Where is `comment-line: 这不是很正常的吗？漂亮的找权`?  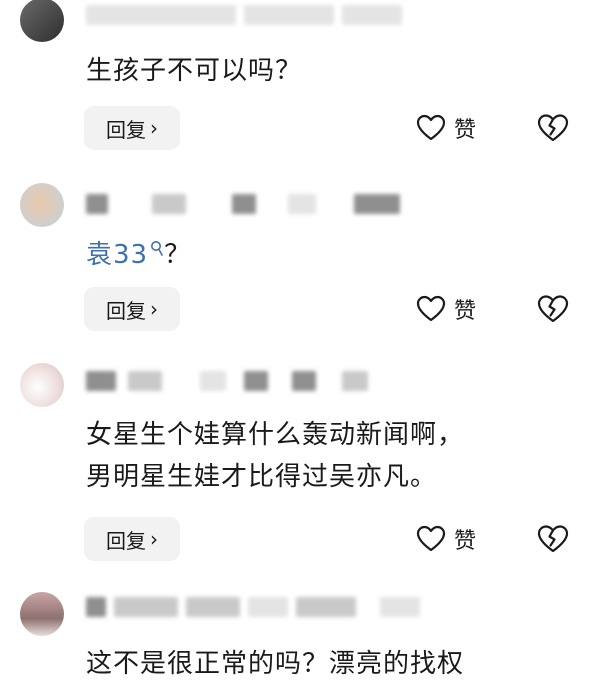 comment-line: 这不是很正常的吗？漂亮的找权 is located at coordinates (275, 664).